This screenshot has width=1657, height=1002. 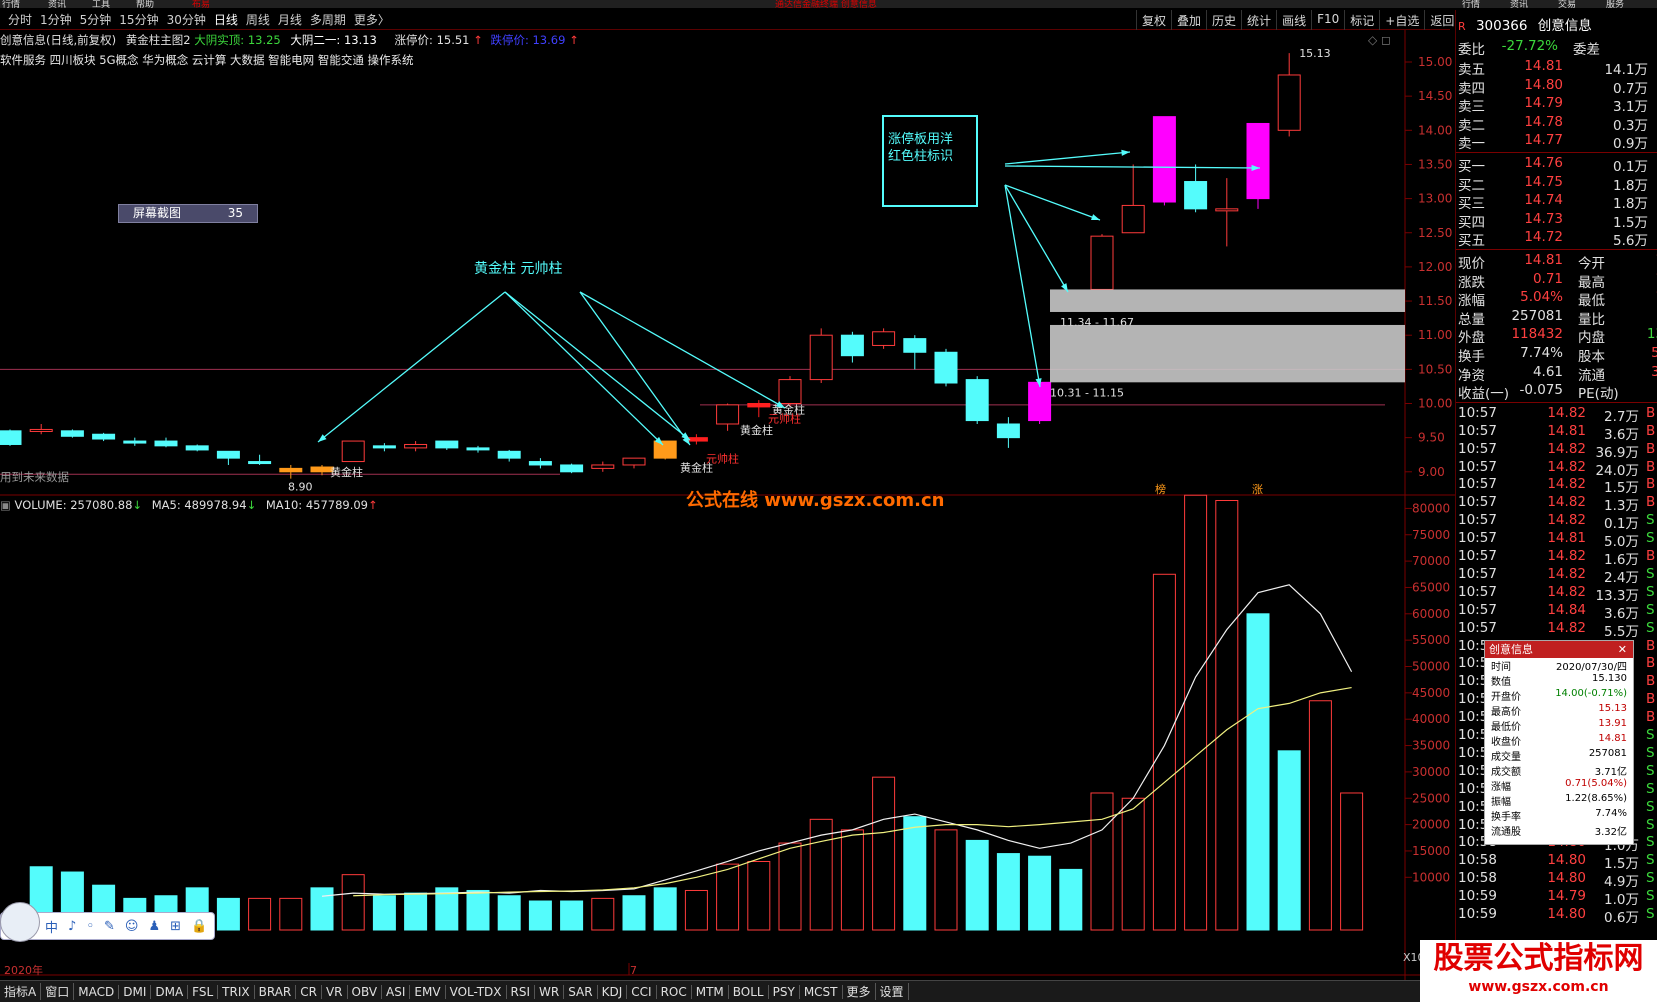 What do you see at coordinates (1327, 20) in the screenshot?
I see `toolbar-button-5: F10` at bounding box center [1327, 20].